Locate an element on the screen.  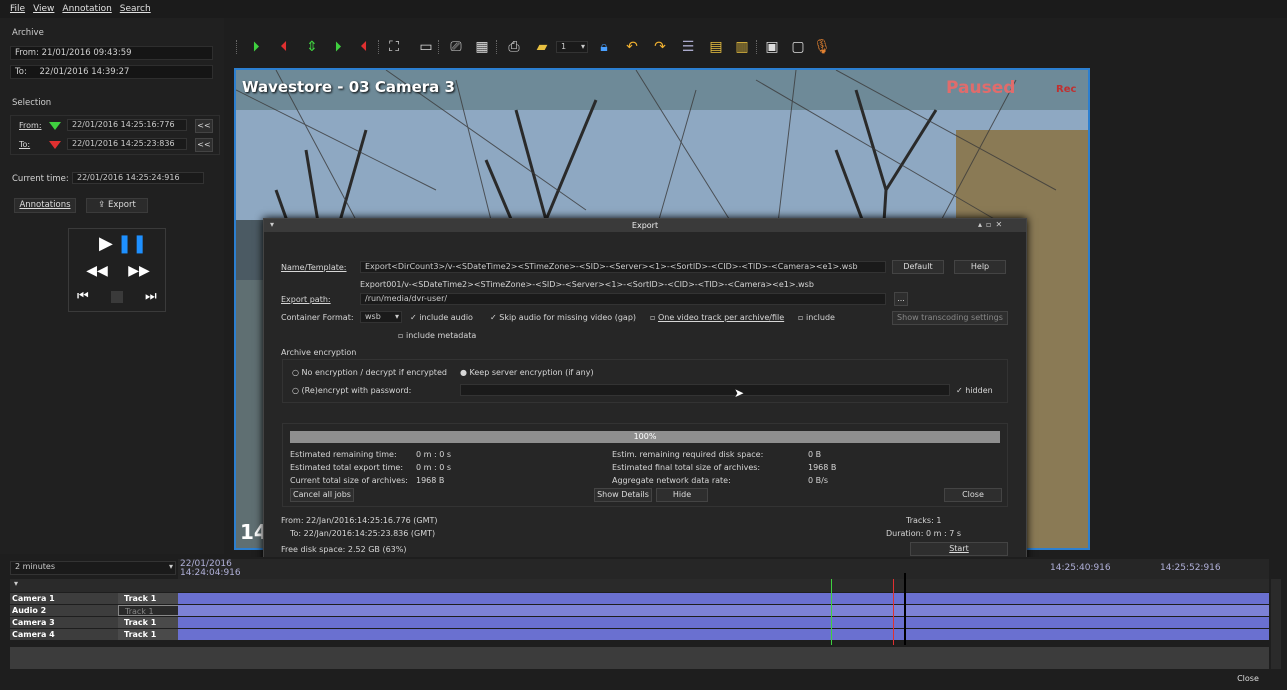
zoom-select: 1 ▾ is located at coordinates (572, 47).